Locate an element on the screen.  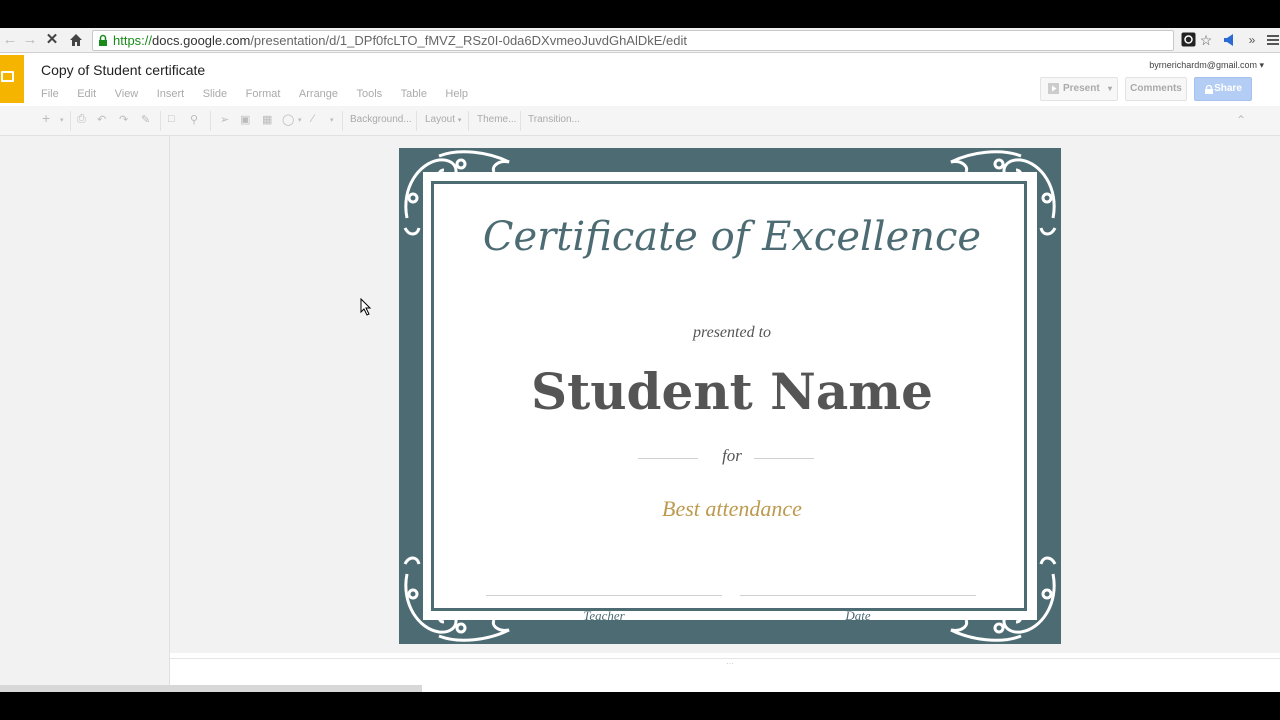
share-label: Share is located at coordinates (1228, 88).